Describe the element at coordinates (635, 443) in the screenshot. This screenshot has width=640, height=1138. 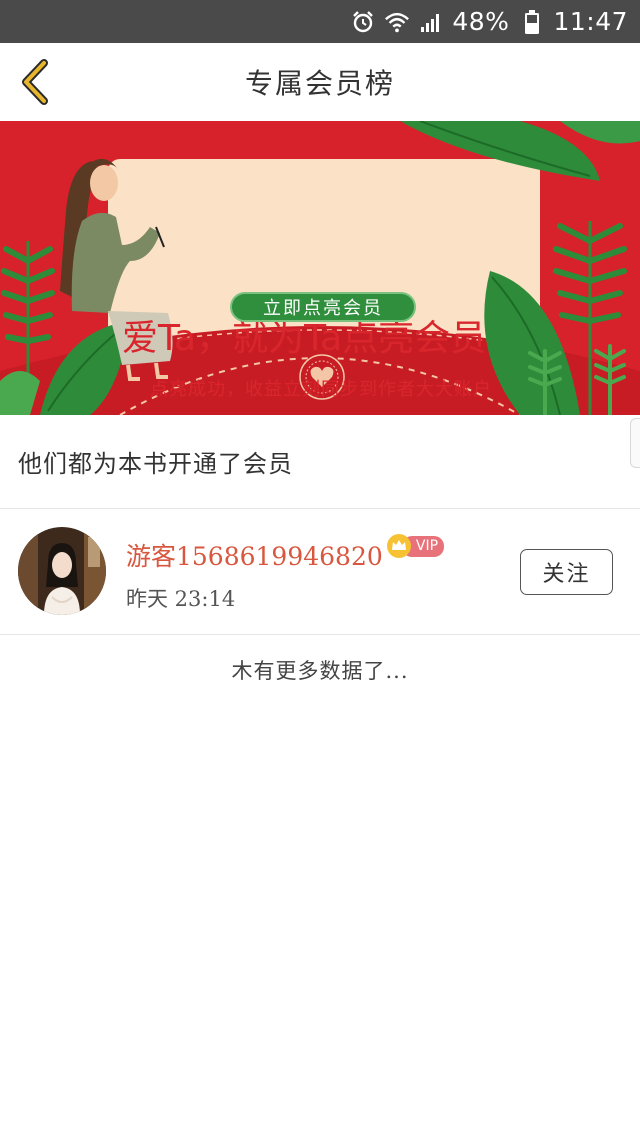
I see `scroll-handle` at that location.